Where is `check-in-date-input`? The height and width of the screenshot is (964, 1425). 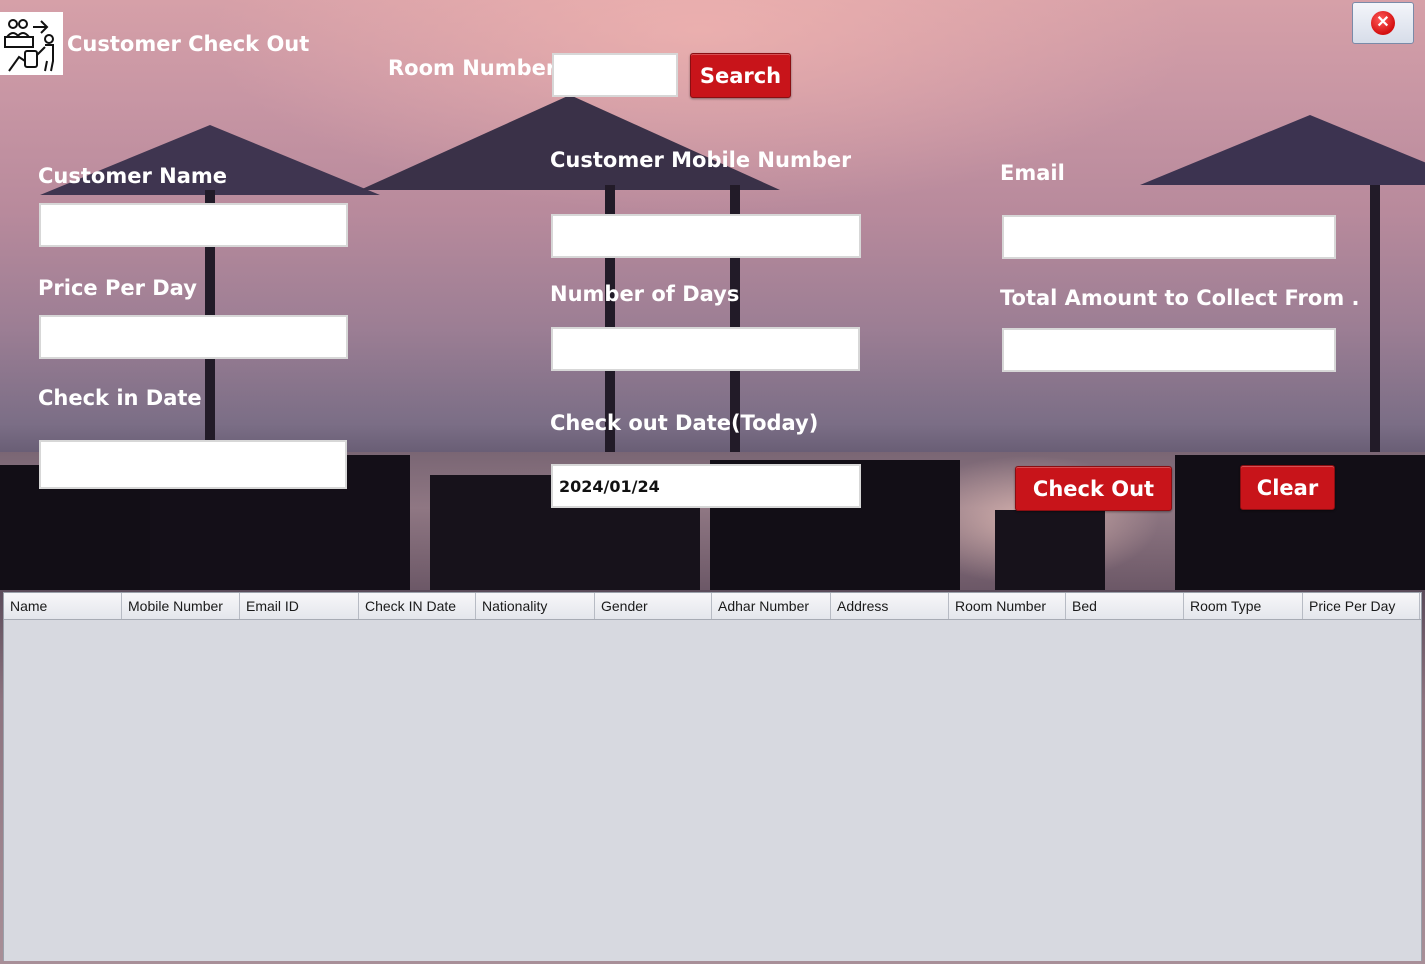 check-in-date-input is located at coordinates (193, 464).